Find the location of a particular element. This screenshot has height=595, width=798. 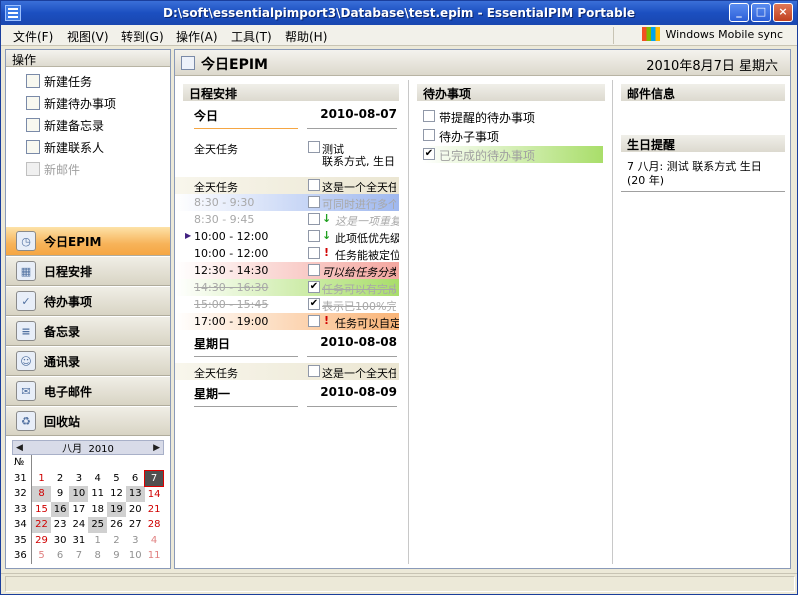

high-priority-icon: ! is located at coordinates (327, 320).